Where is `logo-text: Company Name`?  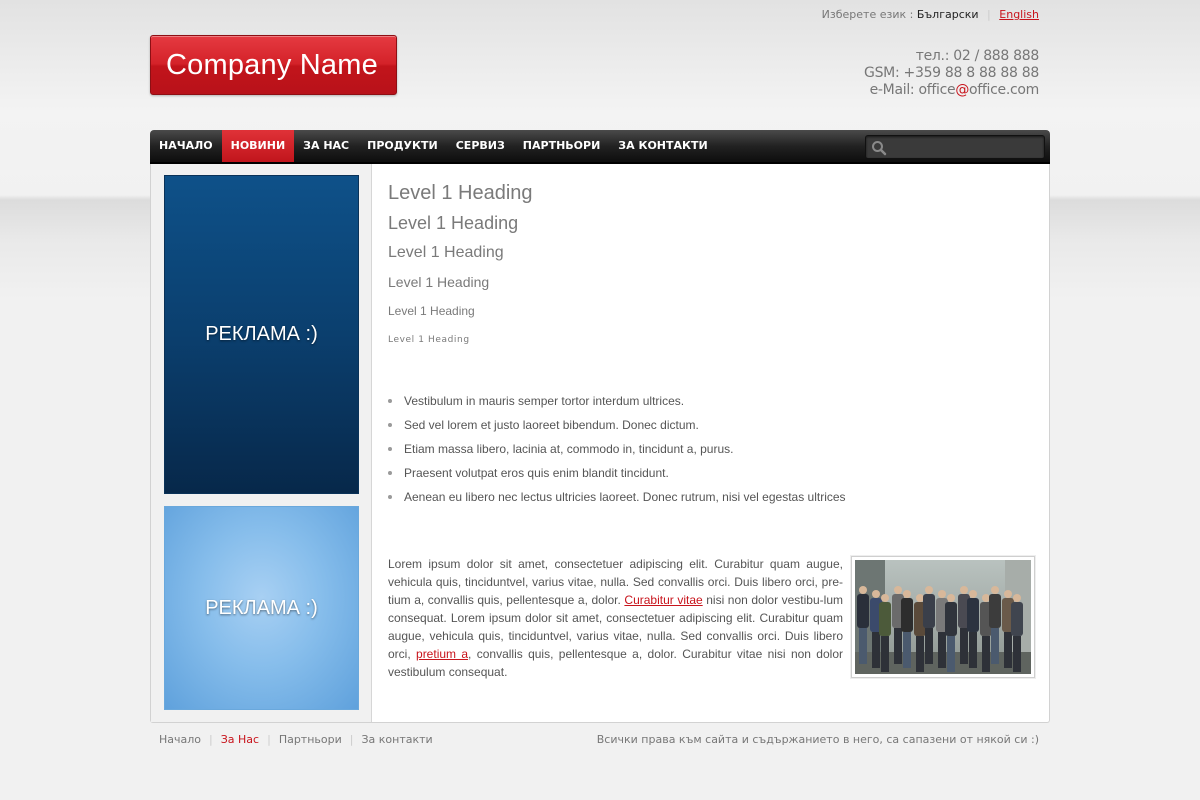 logo-text: Company Name is located at coordinates (272, 65).